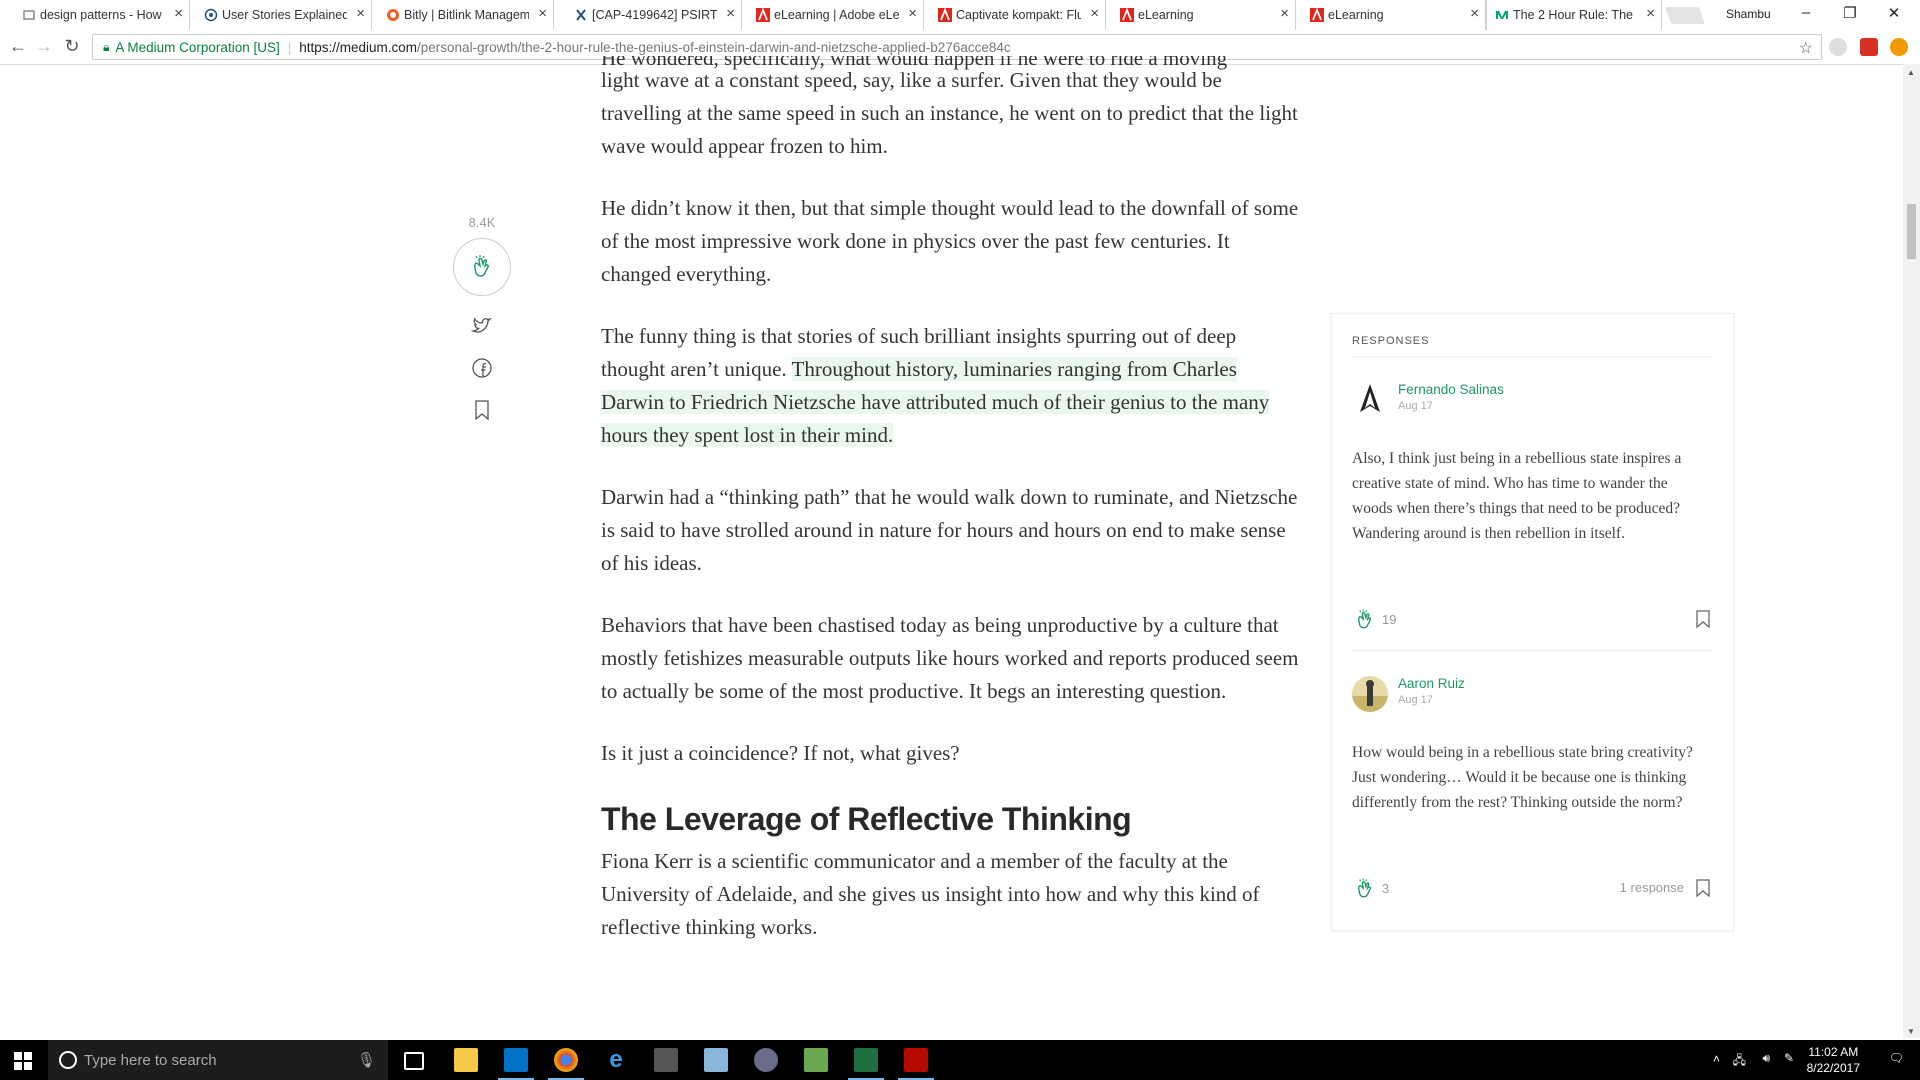 This screenshot has width=1920, height=1080. I want to click on minimize-icon: –, so click(1806, 12).